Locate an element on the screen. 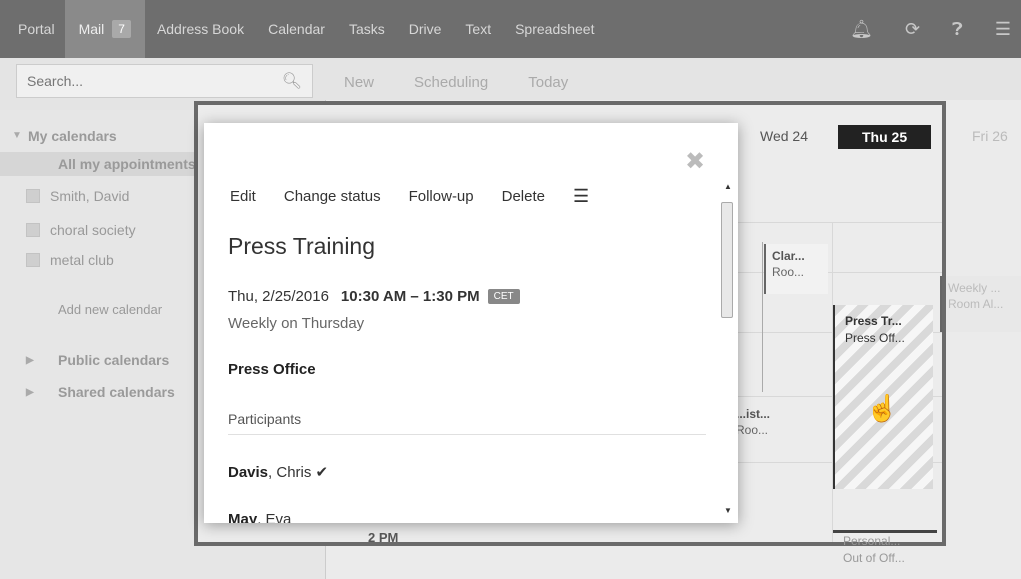  popup-actions: Edit Change status Follow-up Delete ☰ is located at coordinates (423, 196).